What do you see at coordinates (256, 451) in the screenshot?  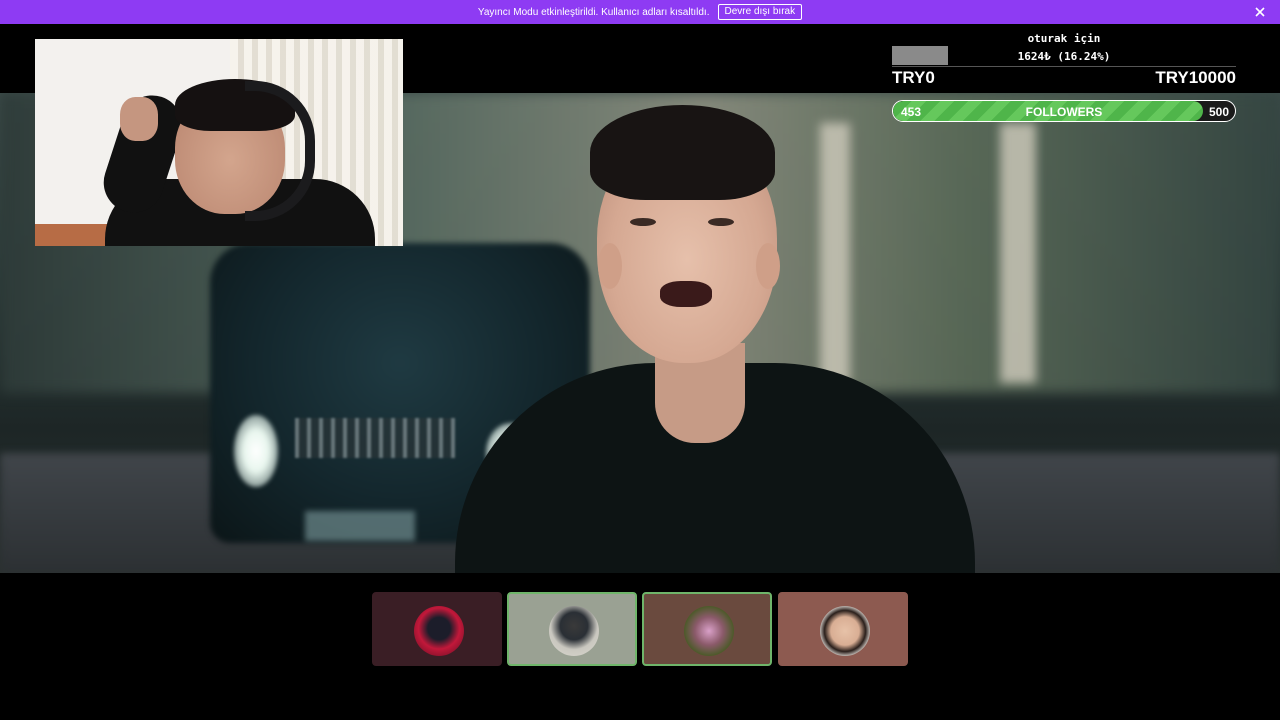 I see `video-headlight` at bounding box center [256, 451].